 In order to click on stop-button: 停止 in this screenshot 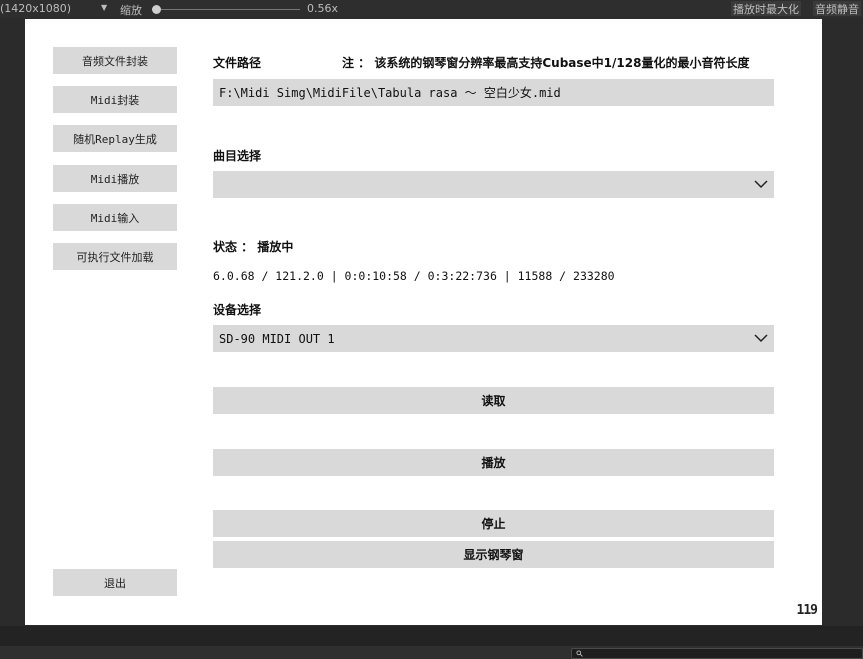, I will do `click(493, 523)`.